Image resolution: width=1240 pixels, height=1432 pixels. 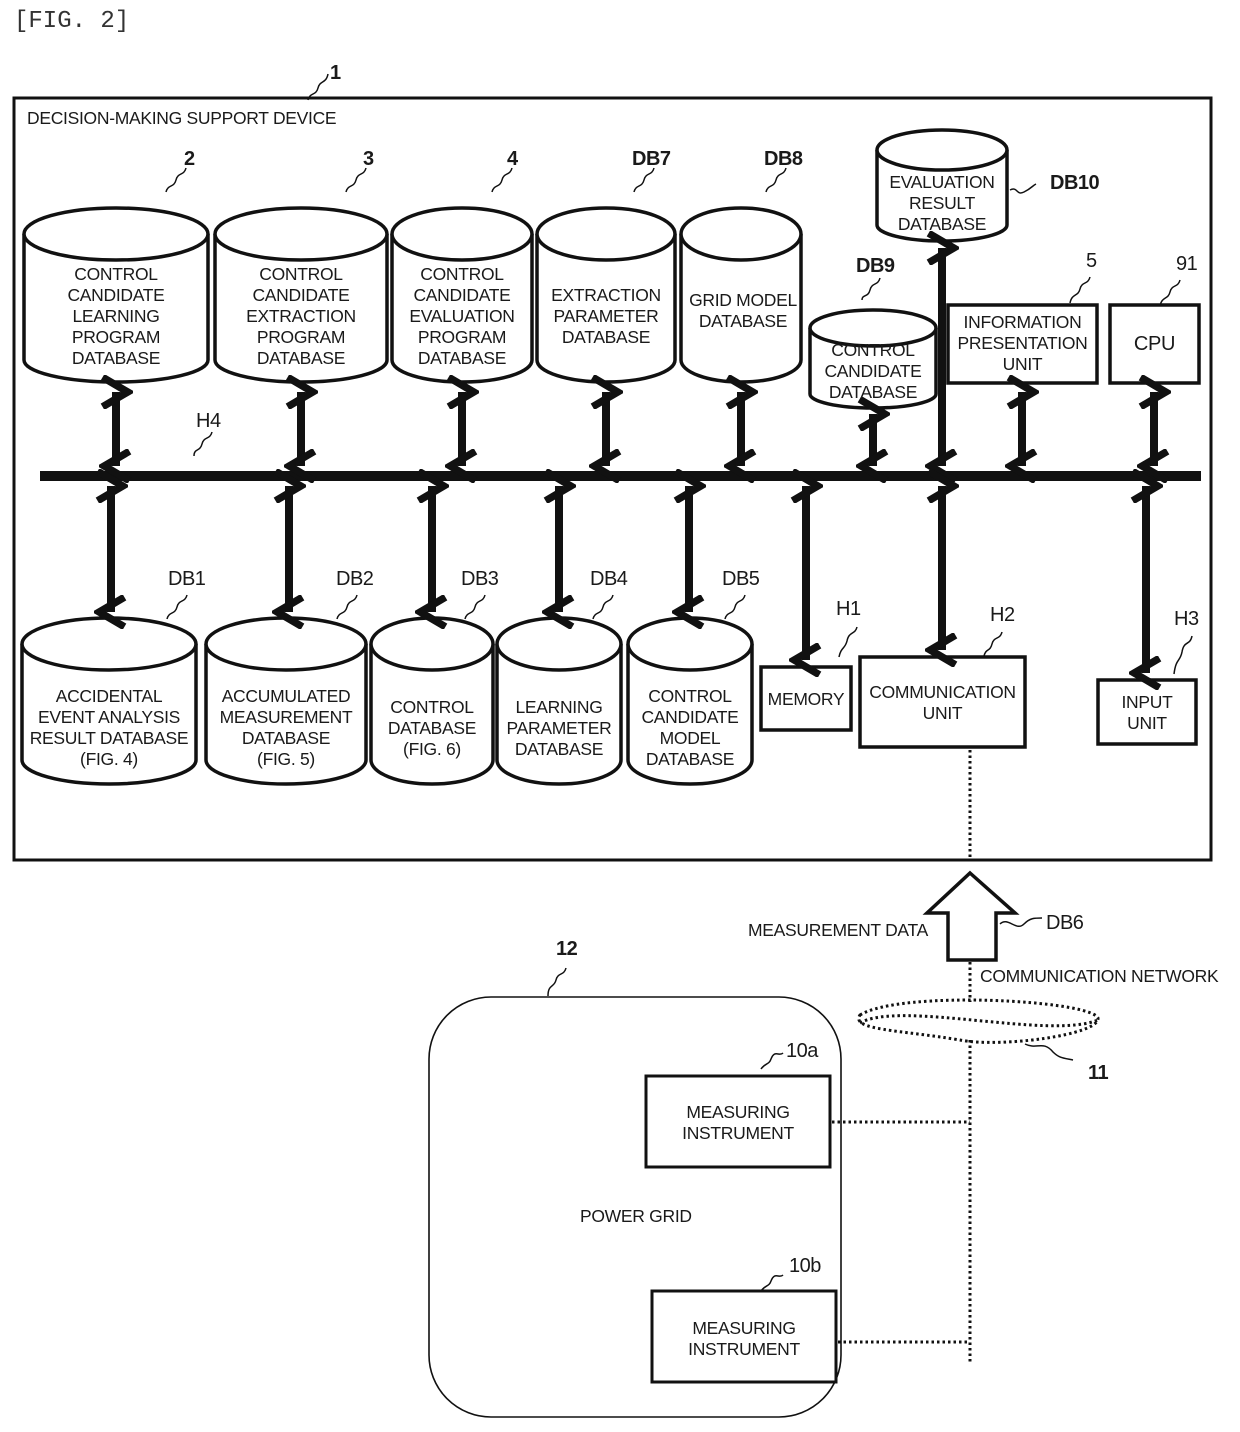 I want to click on device-title: DECISION-MAKING SUPPORT DEVICE, so click(x=182, y=118).